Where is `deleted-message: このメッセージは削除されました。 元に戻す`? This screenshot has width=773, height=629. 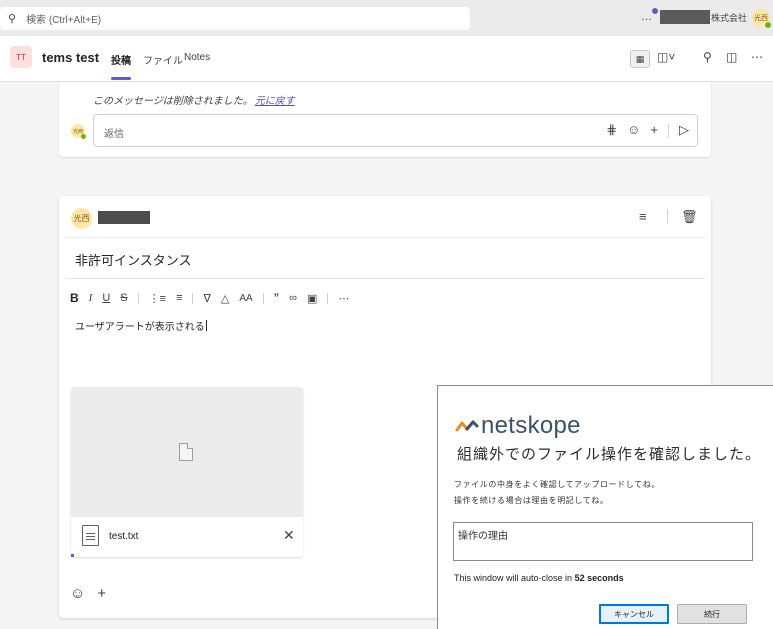
deleted-message: このメッセージは削除されました。 元に戻す is located at coordinates (194, 99).